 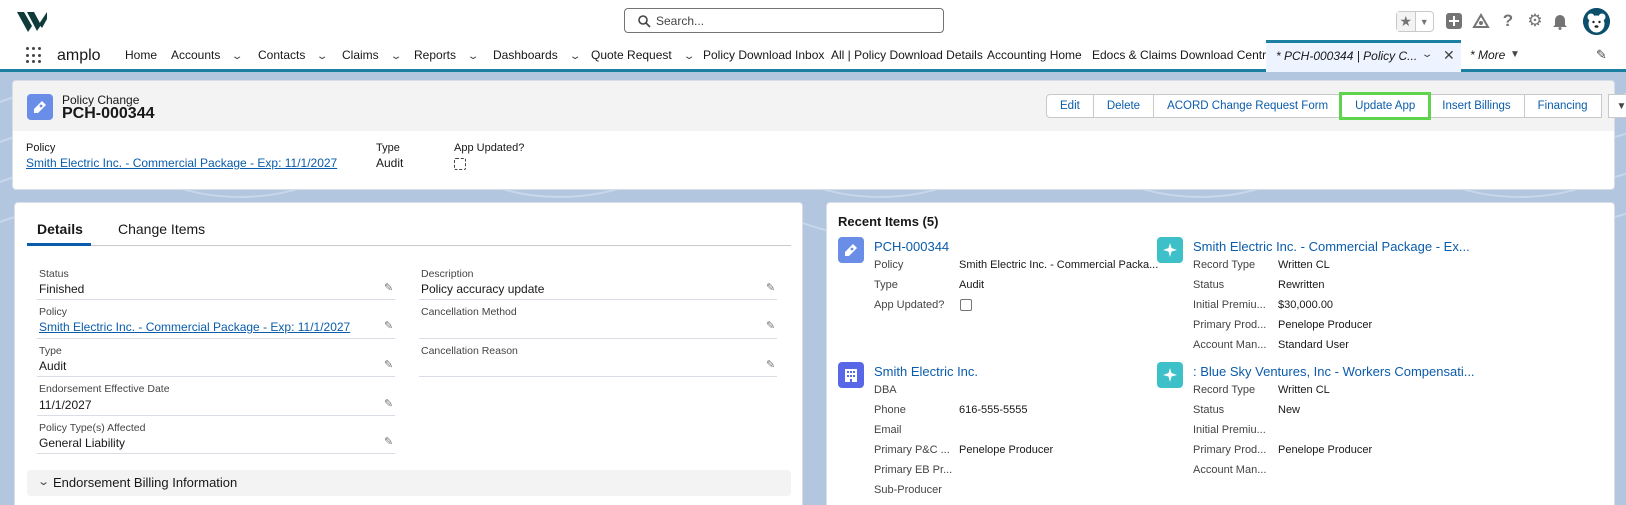 What do you see at coordinates (32, 21) in the screenshot?
I see `amplo-logo` at bounding box center [32, 21].